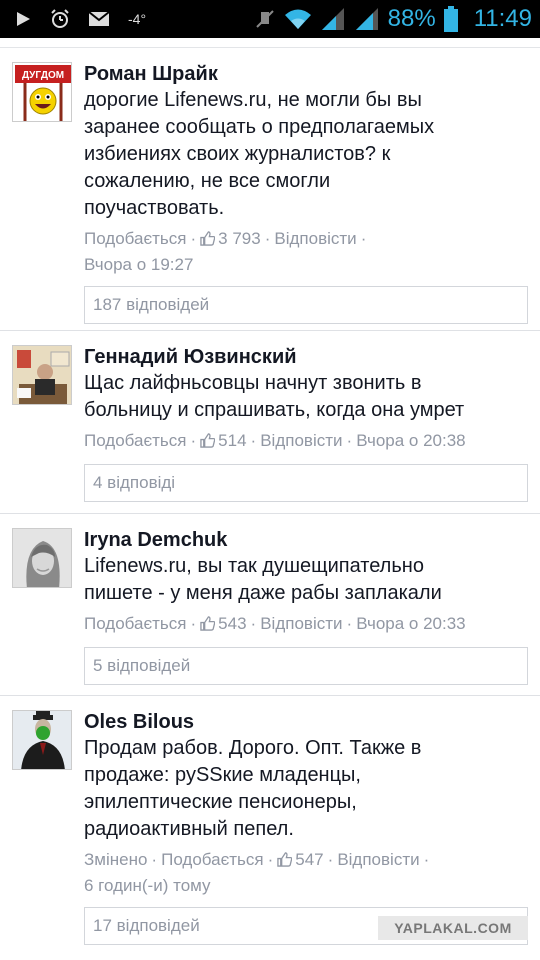 This screenshot has height=960, width=540. Describe the element at coordinates (306, 305) in the screenshot. I see `replies-button: 187 відповідей` at that location.